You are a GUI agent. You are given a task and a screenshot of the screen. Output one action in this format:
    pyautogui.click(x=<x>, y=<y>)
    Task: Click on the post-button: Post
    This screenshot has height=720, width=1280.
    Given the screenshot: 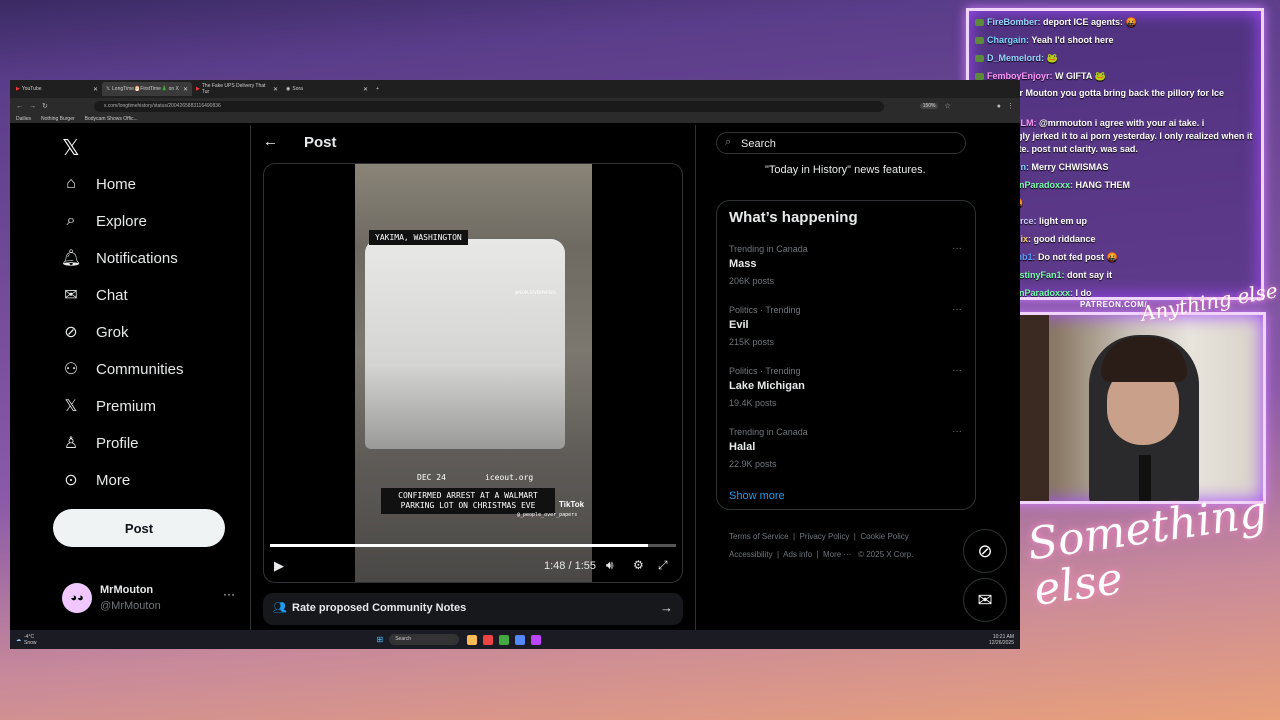 What is the action you would take?
    pyautogui.click(x=139, y=528)
    